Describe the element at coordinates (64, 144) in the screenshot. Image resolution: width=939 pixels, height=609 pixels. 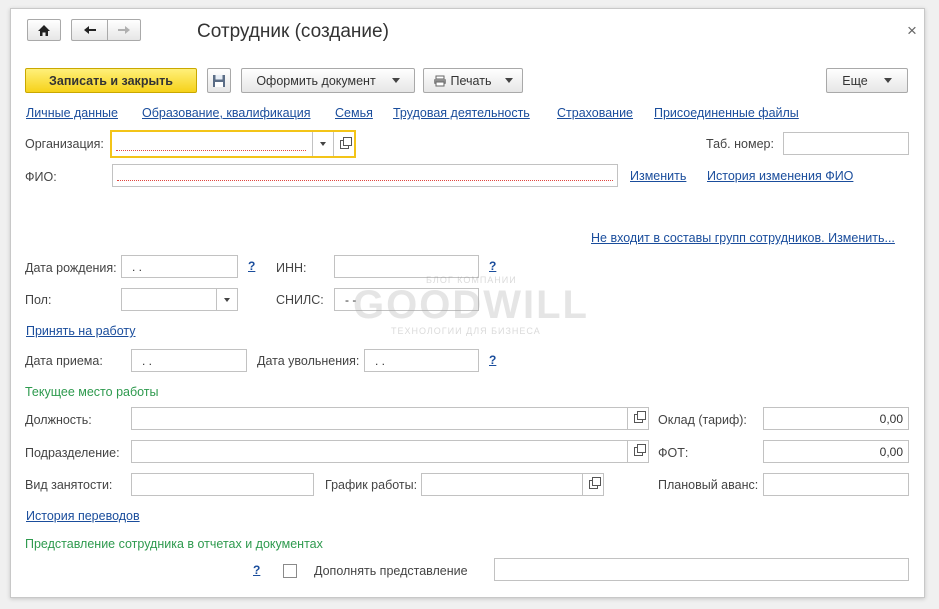
I see `organization-label: Организация:` at that location.